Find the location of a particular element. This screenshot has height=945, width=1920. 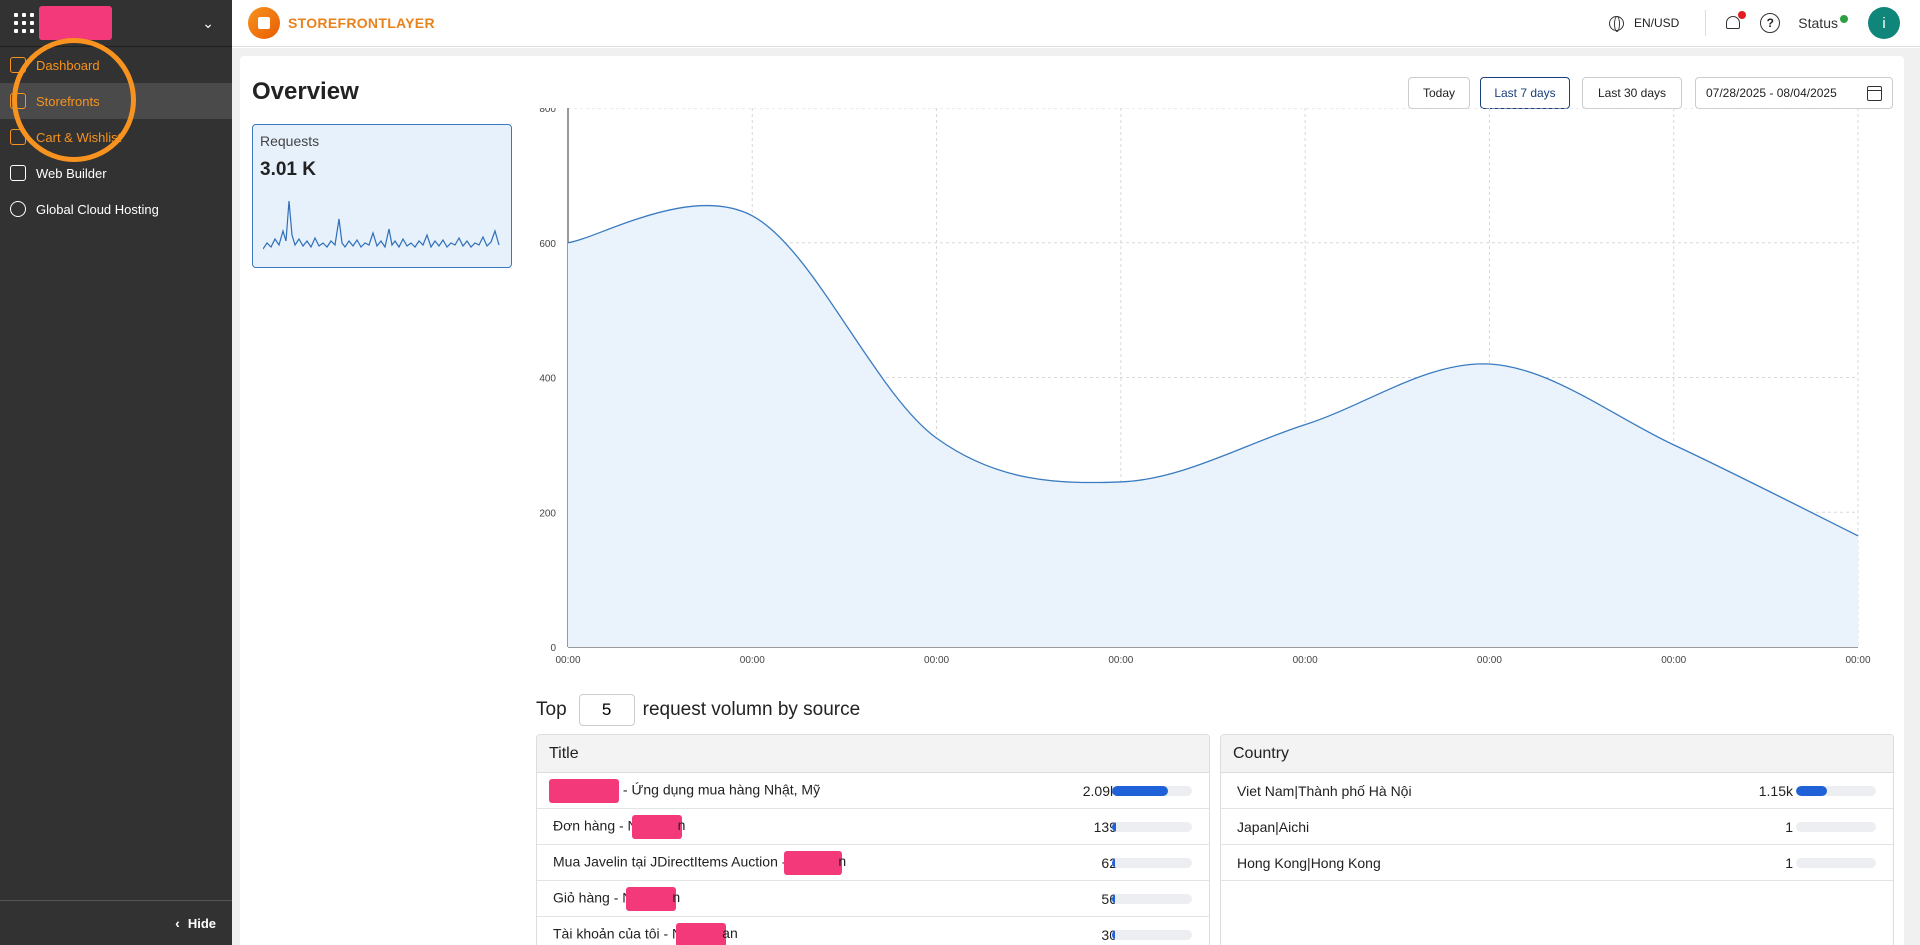

storefront-icon is located at coordinates (18, 101).